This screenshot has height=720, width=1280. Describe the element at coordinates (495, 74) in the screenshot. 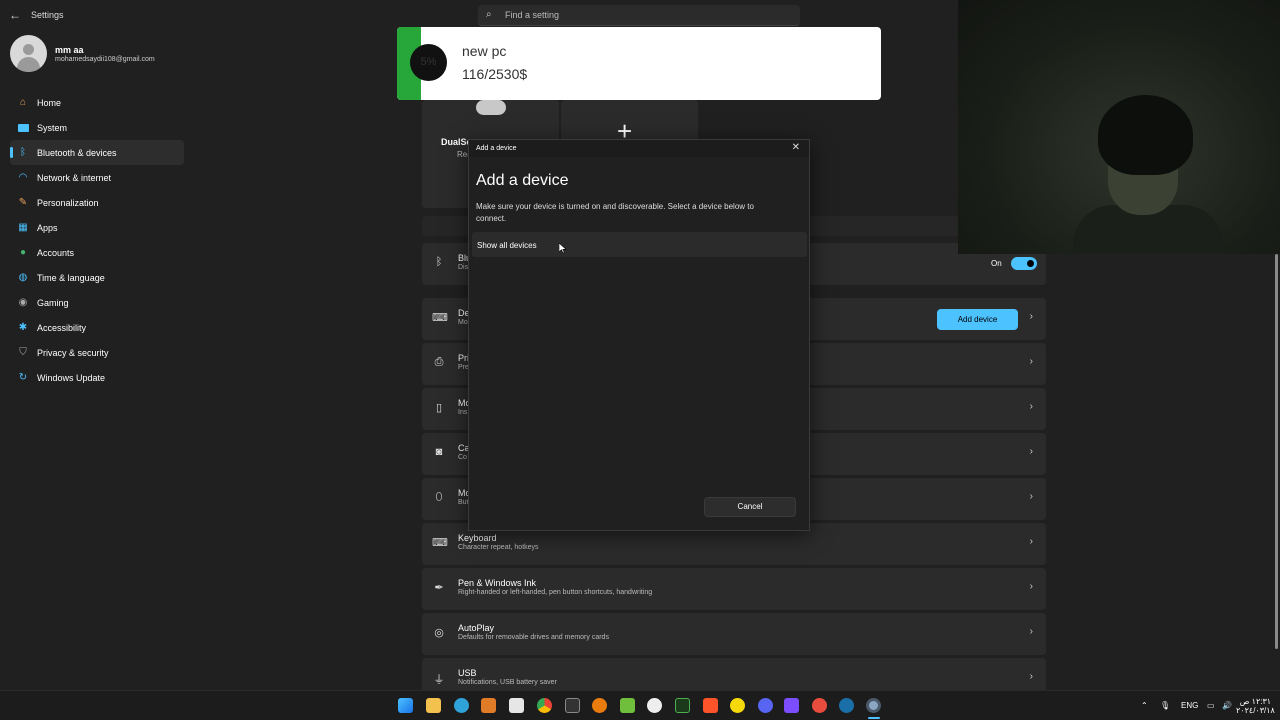

I see `goal-progress-text: 116/2530$` at that location.